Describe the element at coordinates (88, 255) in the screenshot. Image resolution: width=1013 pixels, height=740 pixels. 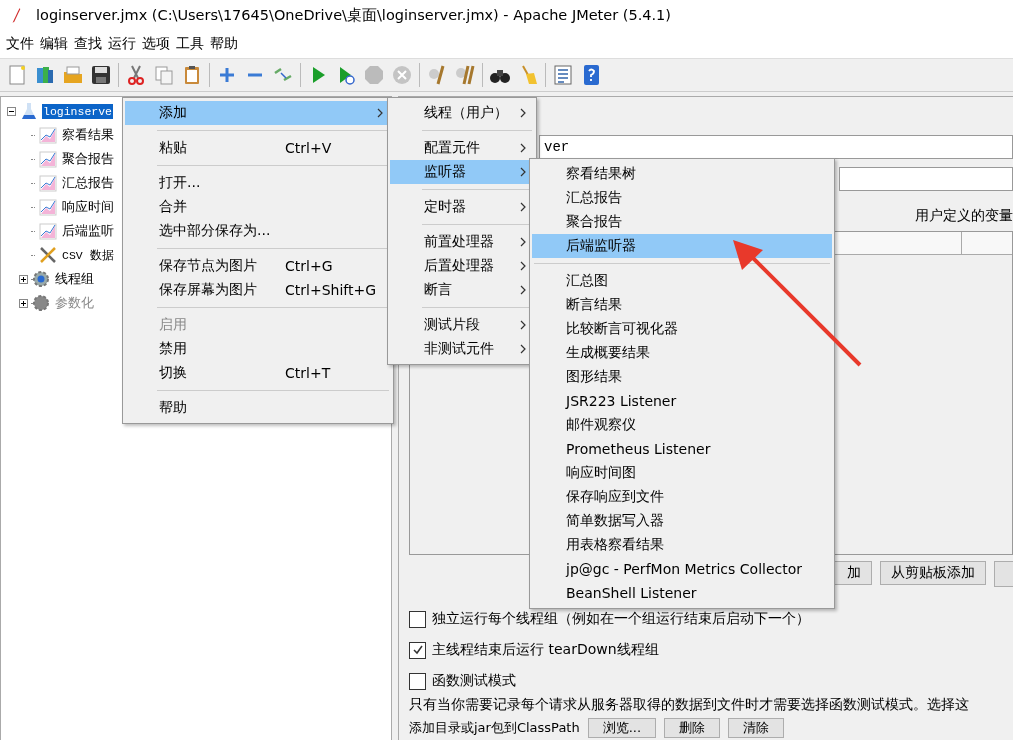
I see `tree-item: CSV 数据` at that location.